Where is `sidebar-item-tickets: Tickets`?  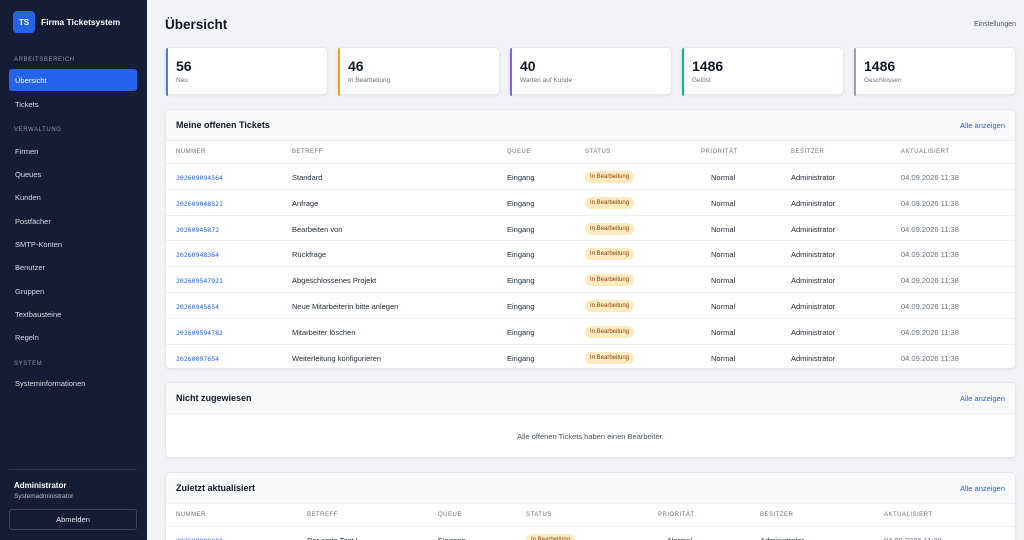
sidebar-item-tickets: Tickets is located at coordinates (73, 104).